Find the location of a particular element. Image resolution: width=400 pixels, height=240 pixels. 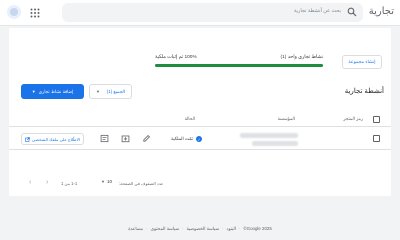

next-page-button: › is located at coordinates (30, 182).